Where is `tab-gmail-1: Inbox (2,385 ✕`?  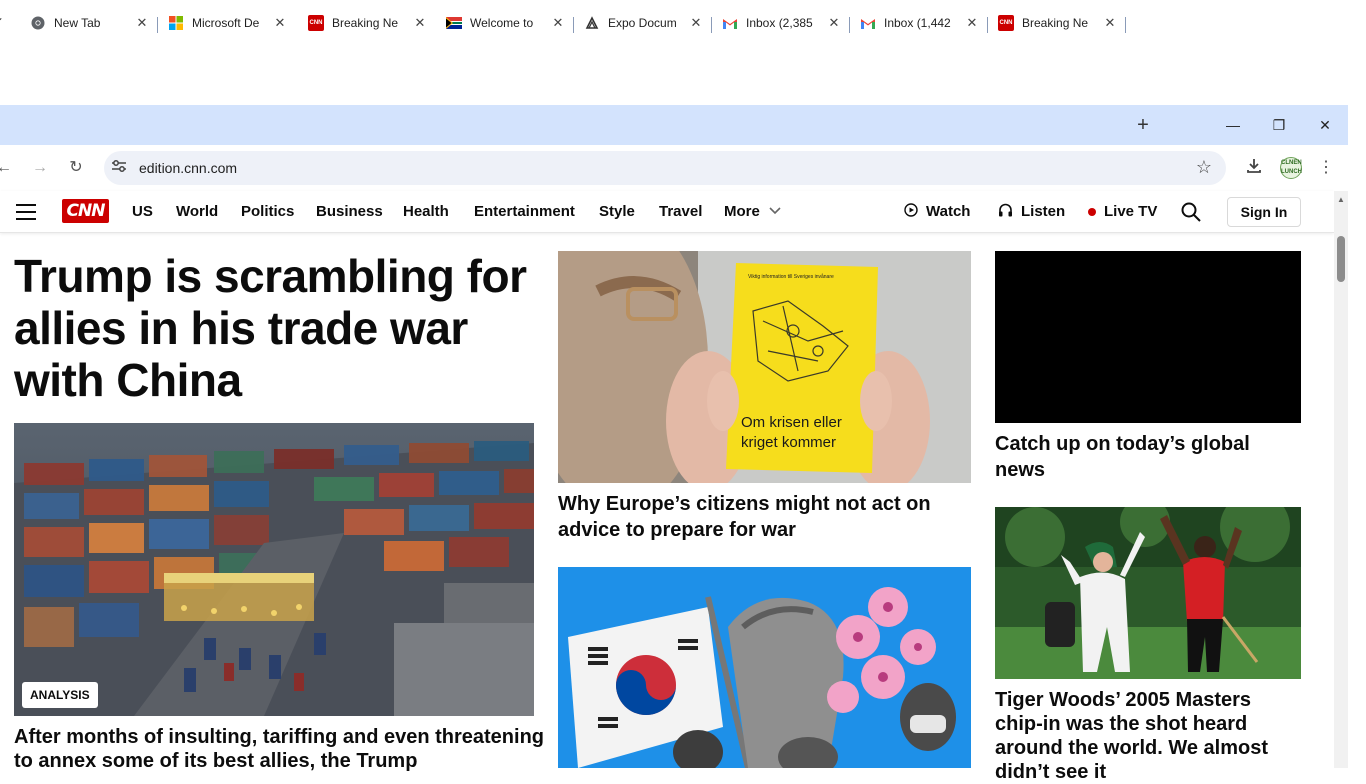
tab-gmail-1: Inbox (2,385 ✕ is located at coordinates (781, 23).